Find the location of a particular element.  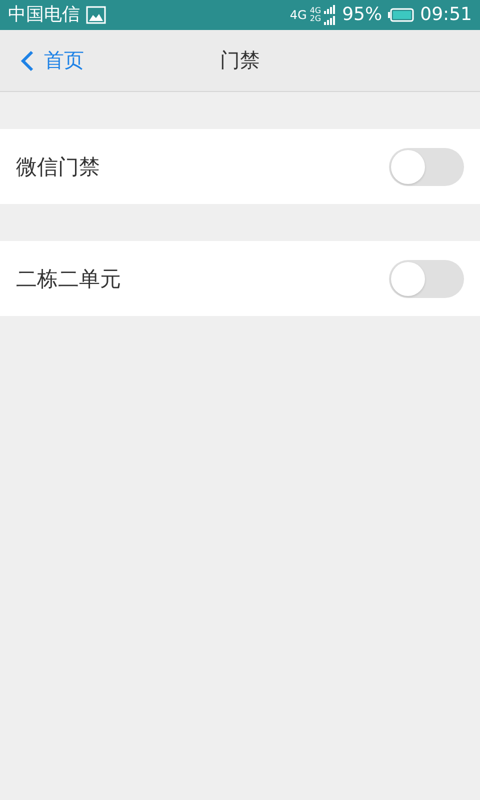

image-icon is located at coordinates (96, 15).